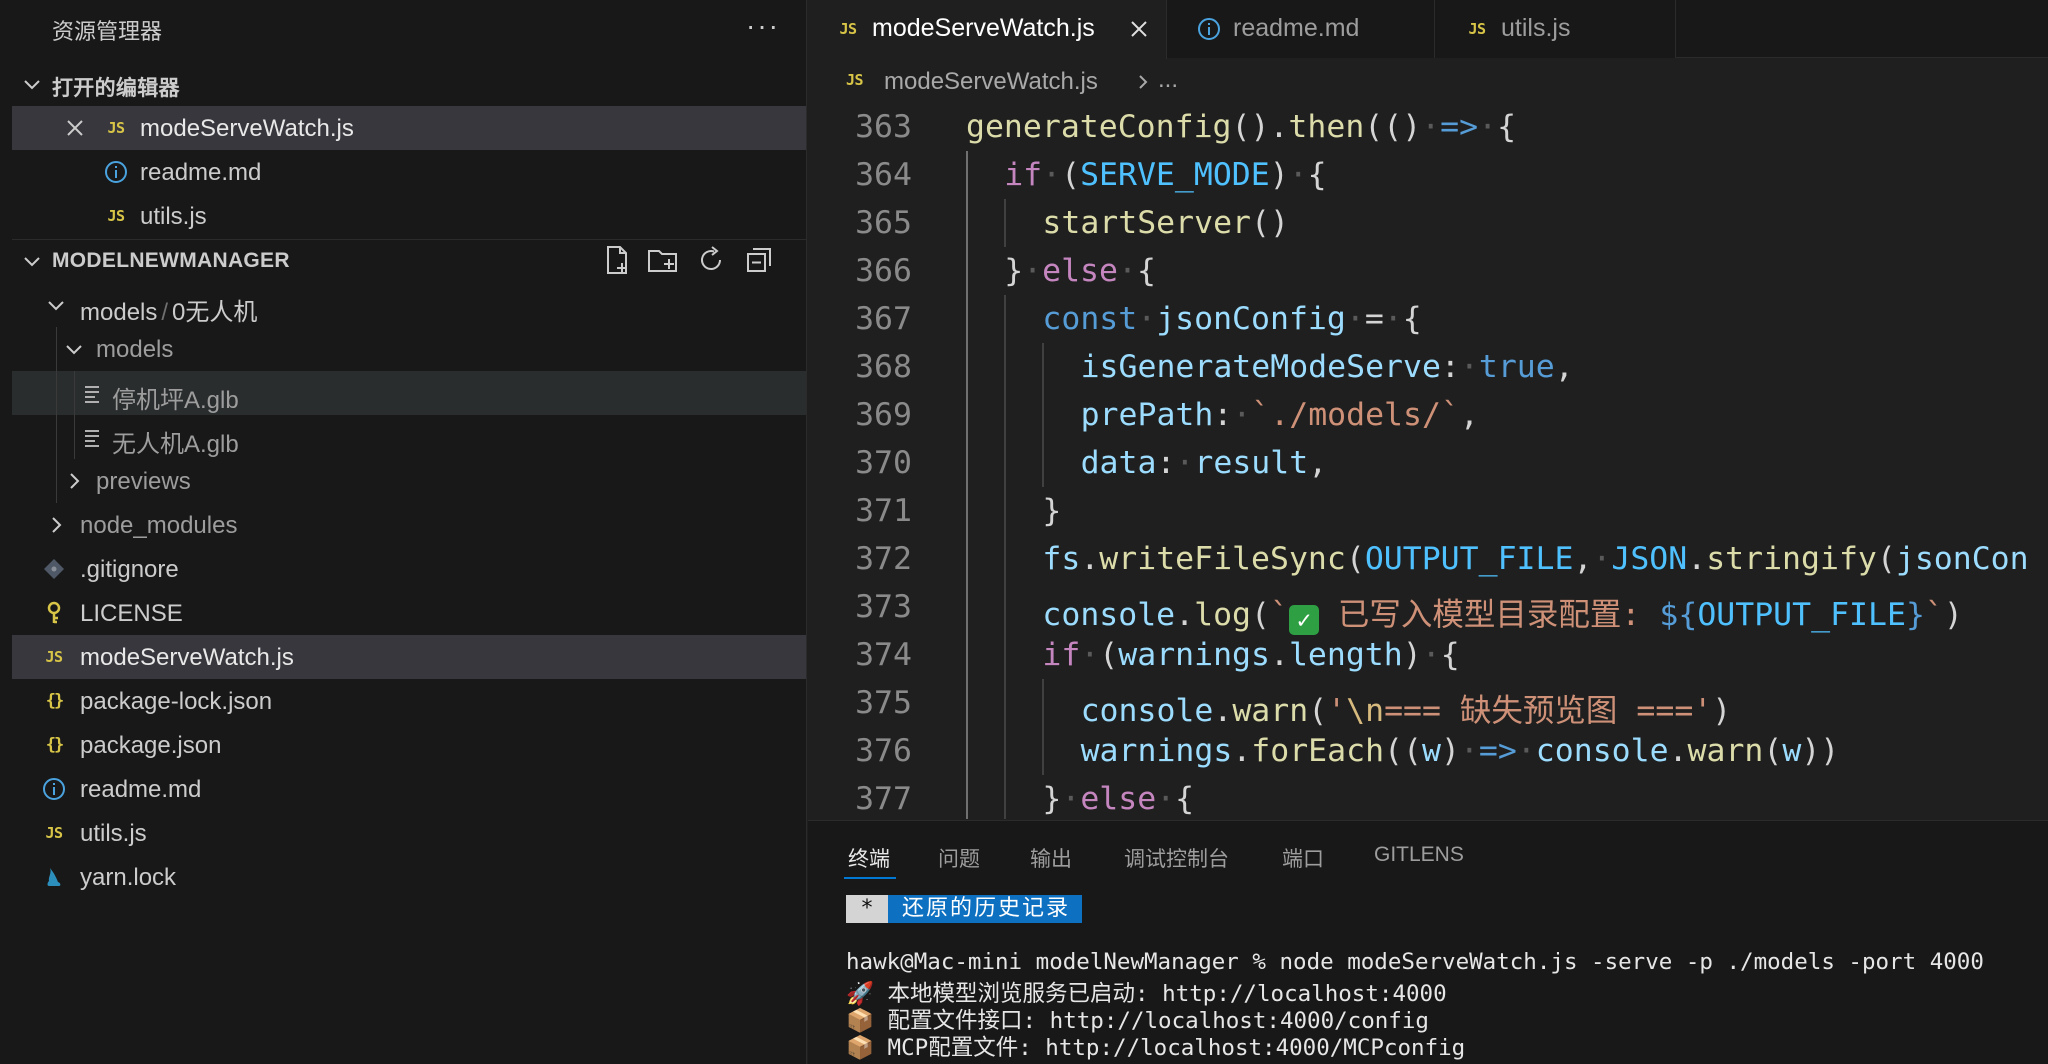  What do you see at coordinates (409, 481) in the screenshot?
I see `folder-previews: previews` at bounding box center [409, 481].